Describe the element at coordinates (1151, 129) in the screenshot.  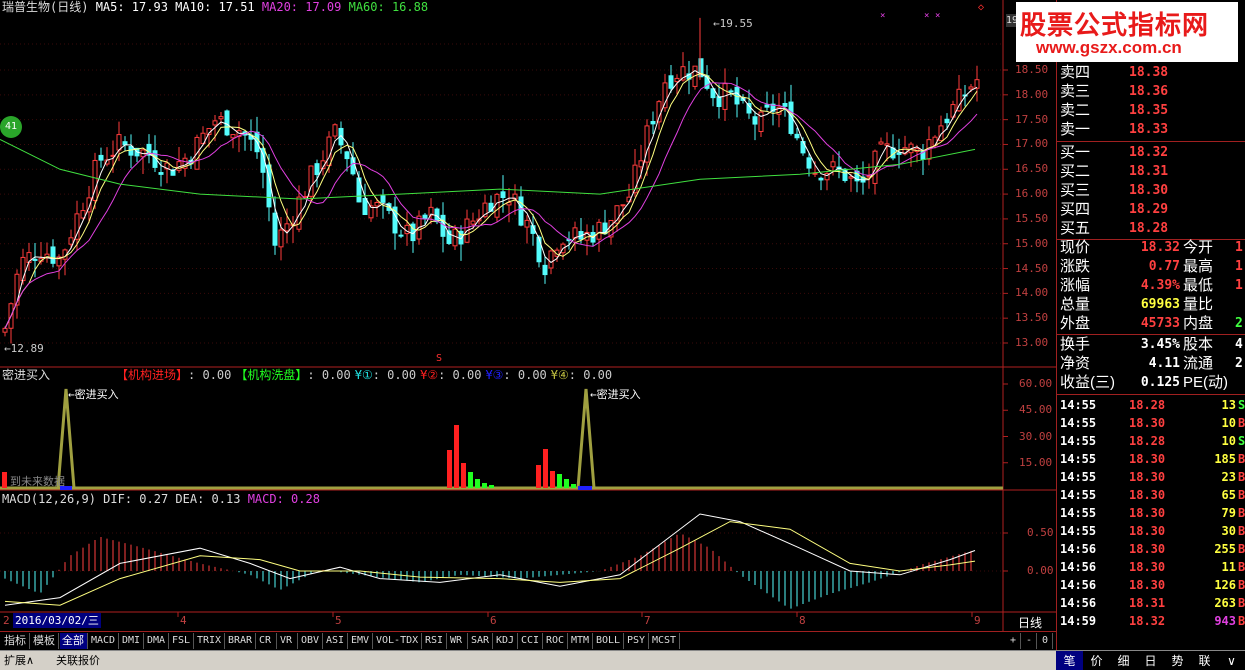
I see `ask-row: 卖一 18.33` at that location.